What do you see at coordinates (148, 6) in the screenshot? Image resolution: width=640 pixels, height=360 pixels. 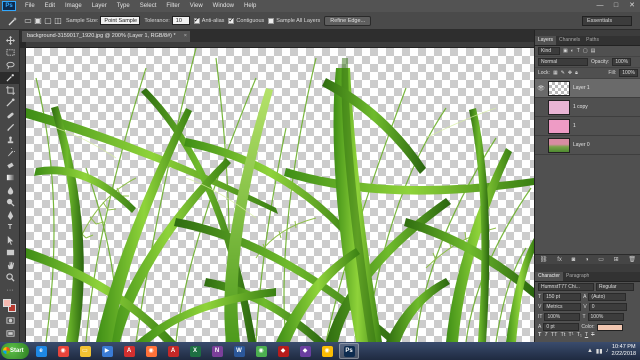 I see `menu-select: Select` at bounding box center [148, 6].